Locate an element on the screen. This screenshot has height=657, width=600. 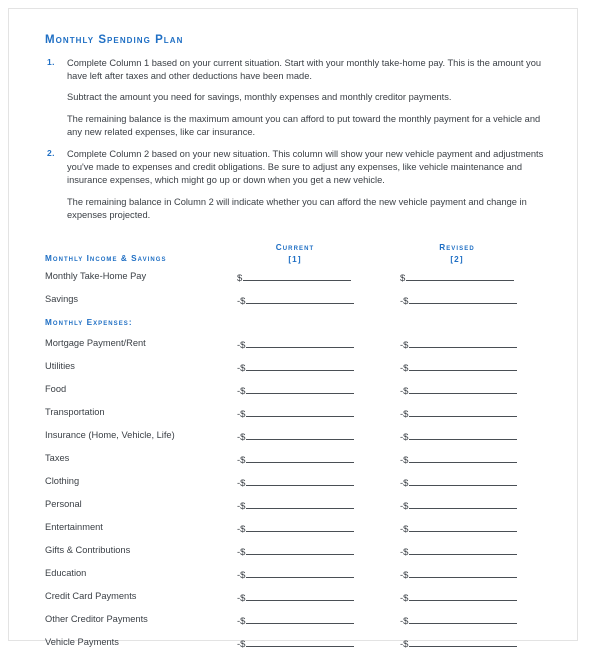
column-header-revised-name: Revised is located at coordinates (457, 248).